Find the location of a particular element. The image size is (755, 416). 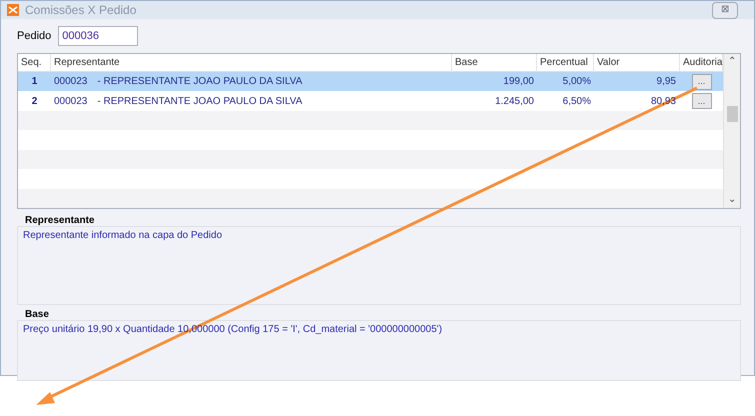

scrollbar: ⌃ ⌄ is located at coordinates (731, 131).